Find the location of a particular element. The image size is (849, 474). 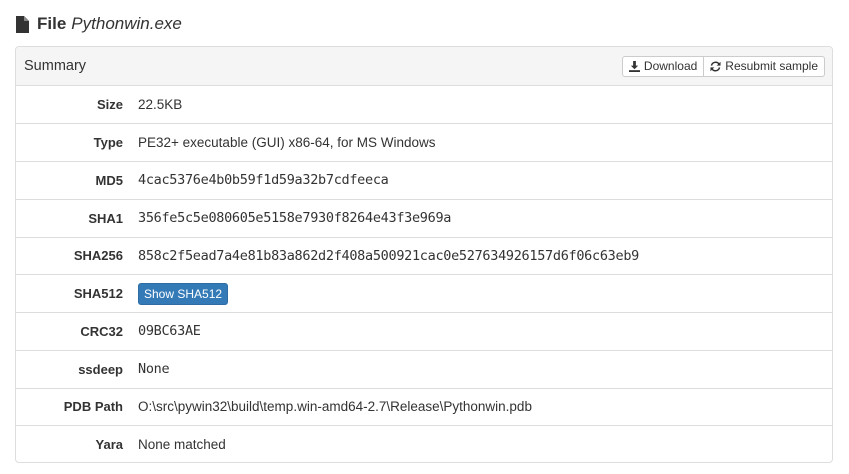

table-row-yara: Yara None matched is located at coordinates (424, 443).